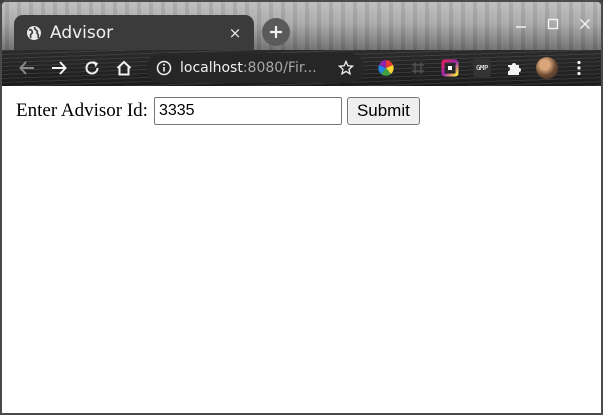 The width and height of the screenshot is (603, 415). I want to click on home-icon, so click(124, 68).